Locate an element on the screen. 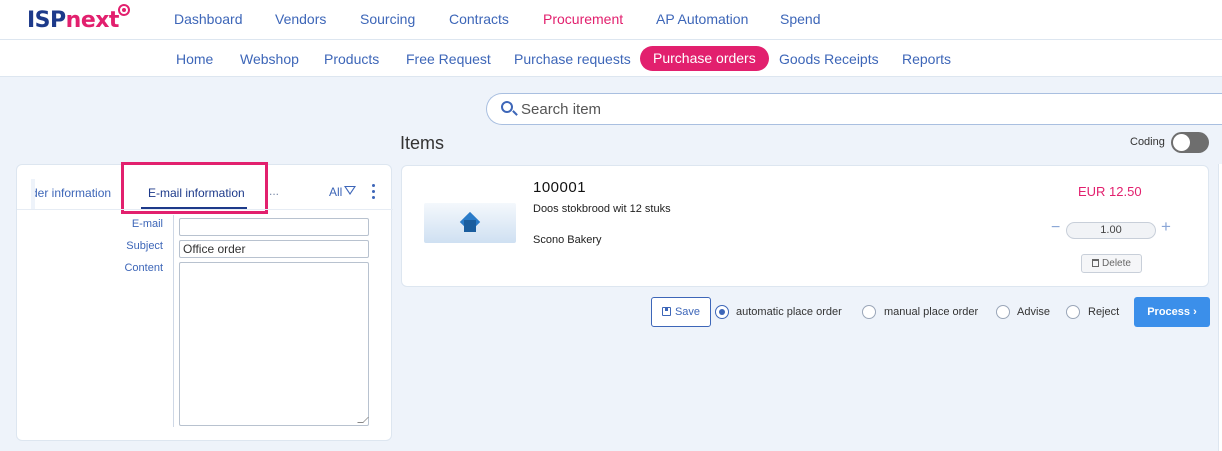 Image resolution: width=1222 pixels, height=451 pixels. filter-all-label: All is located at coordinates (335, 192).